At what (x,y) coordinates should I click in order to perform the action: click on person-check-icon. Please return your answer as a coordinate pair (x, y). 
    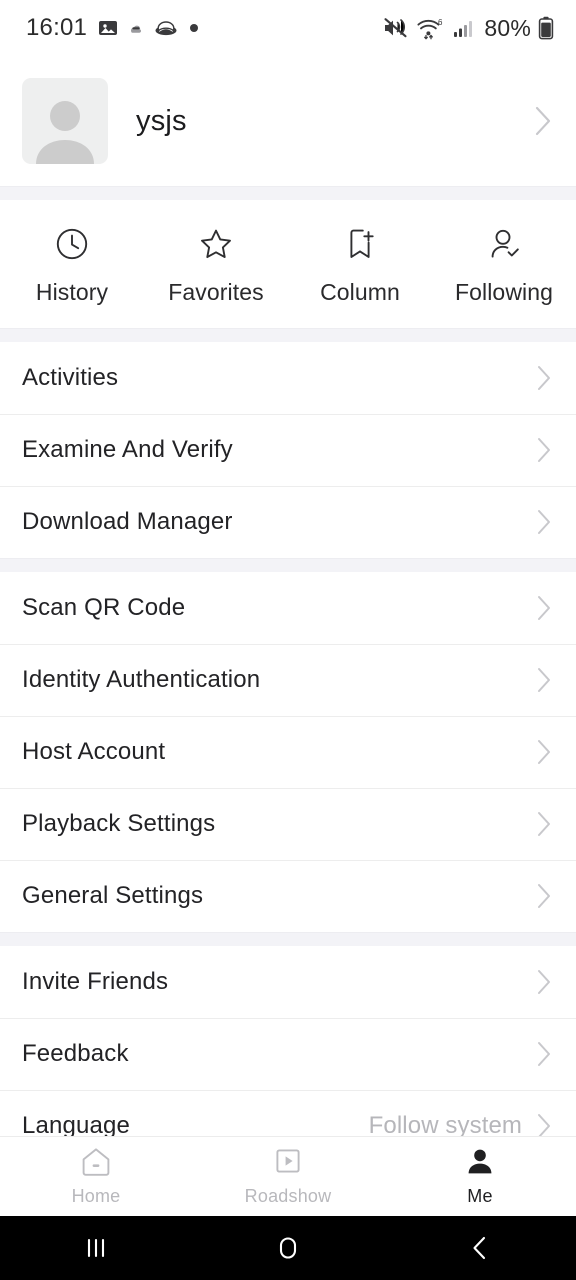
    Looking at the image, I should click on (504, 244).